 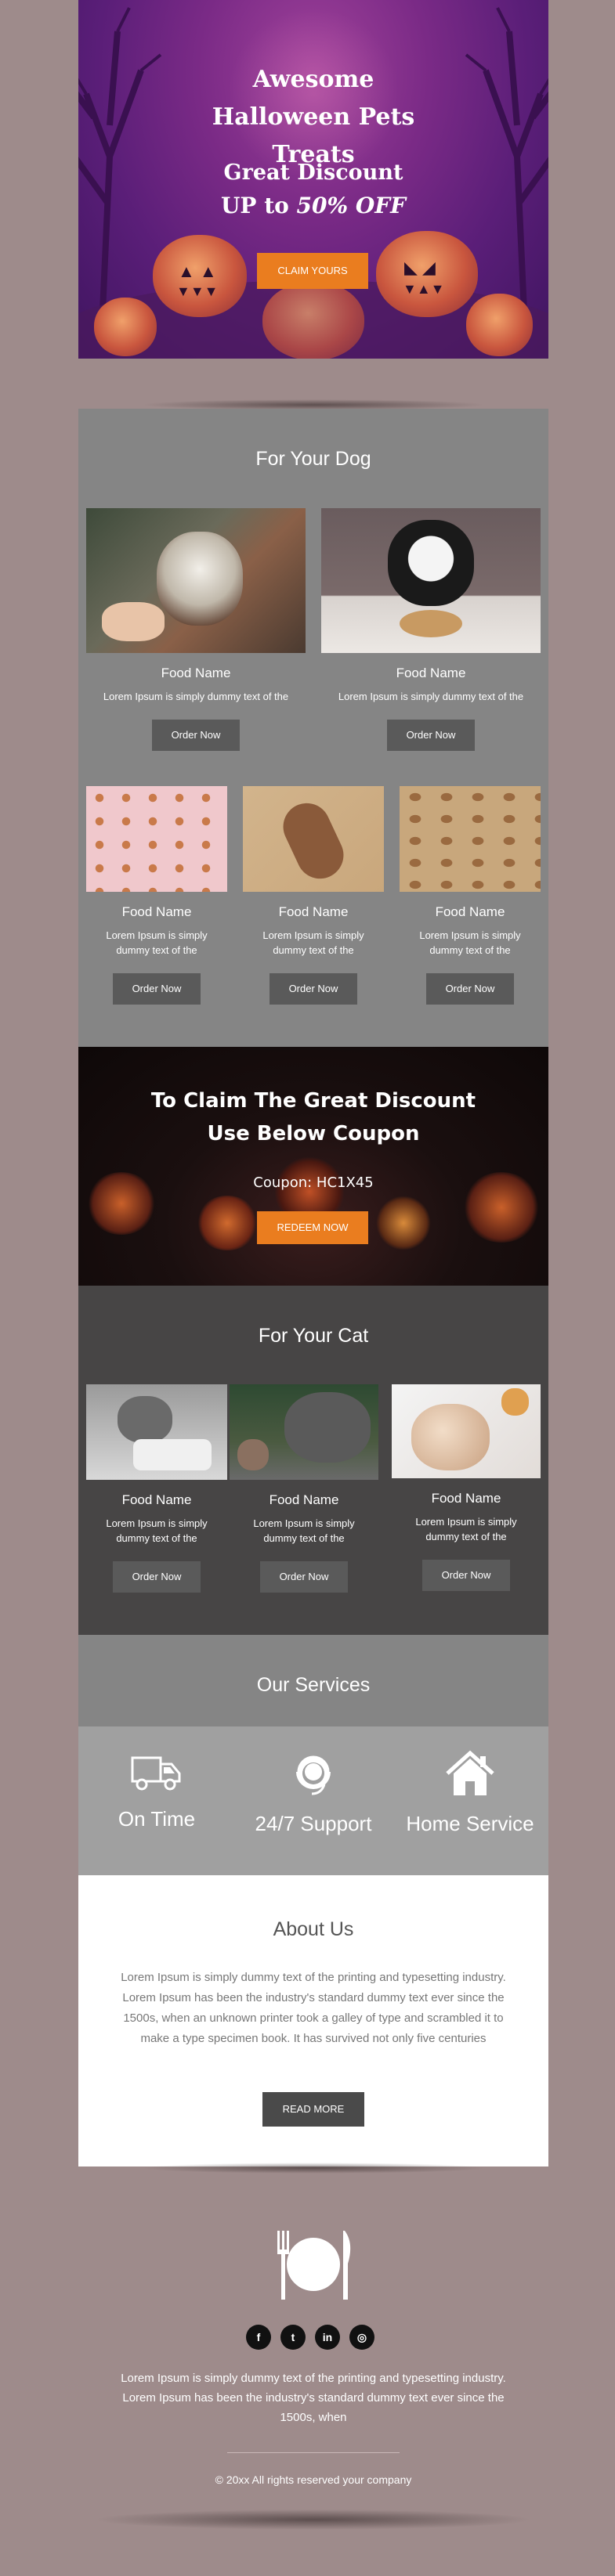 I want to click on discount-amount: 50% OFF, so click(x=351, y=206).